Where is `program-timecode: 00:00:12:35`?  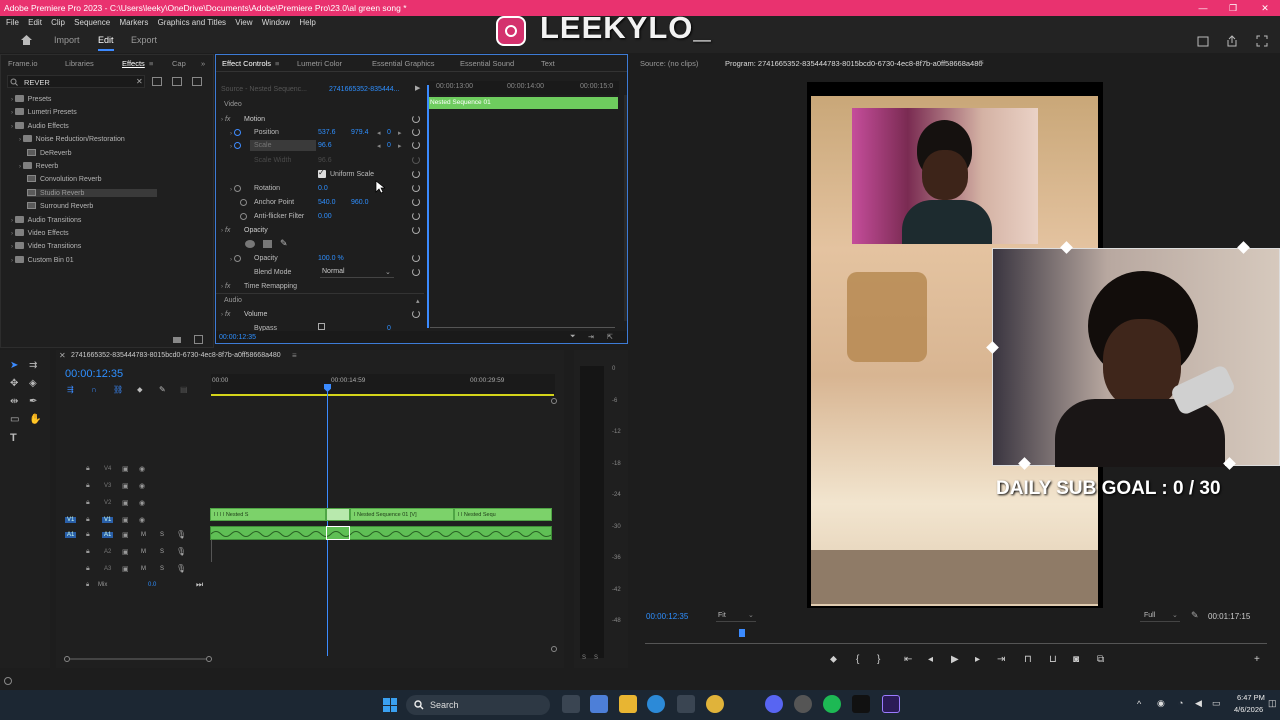 program-timecode: 00:00:12:35 is located at coordinates (667, 616).